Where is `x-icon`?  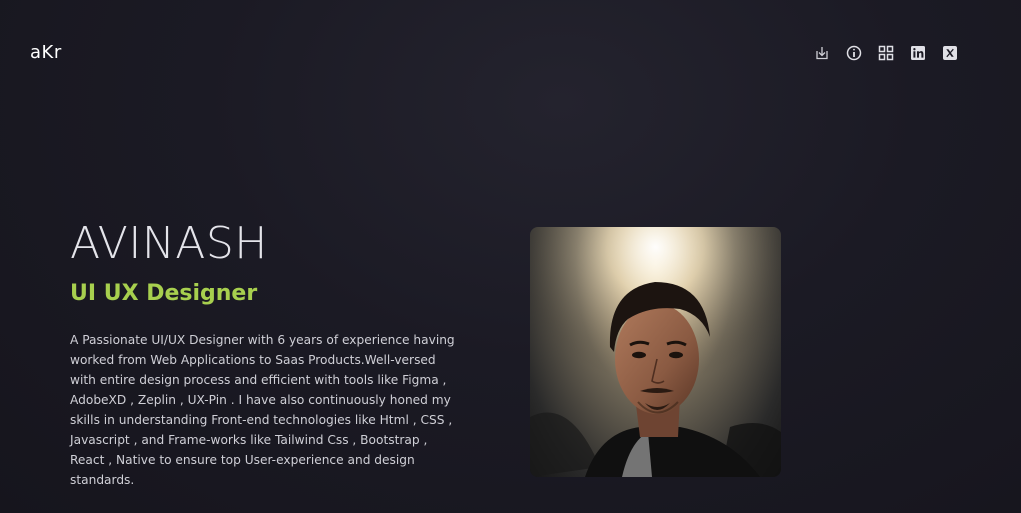
x-icon is located at coordinates (950, 53).